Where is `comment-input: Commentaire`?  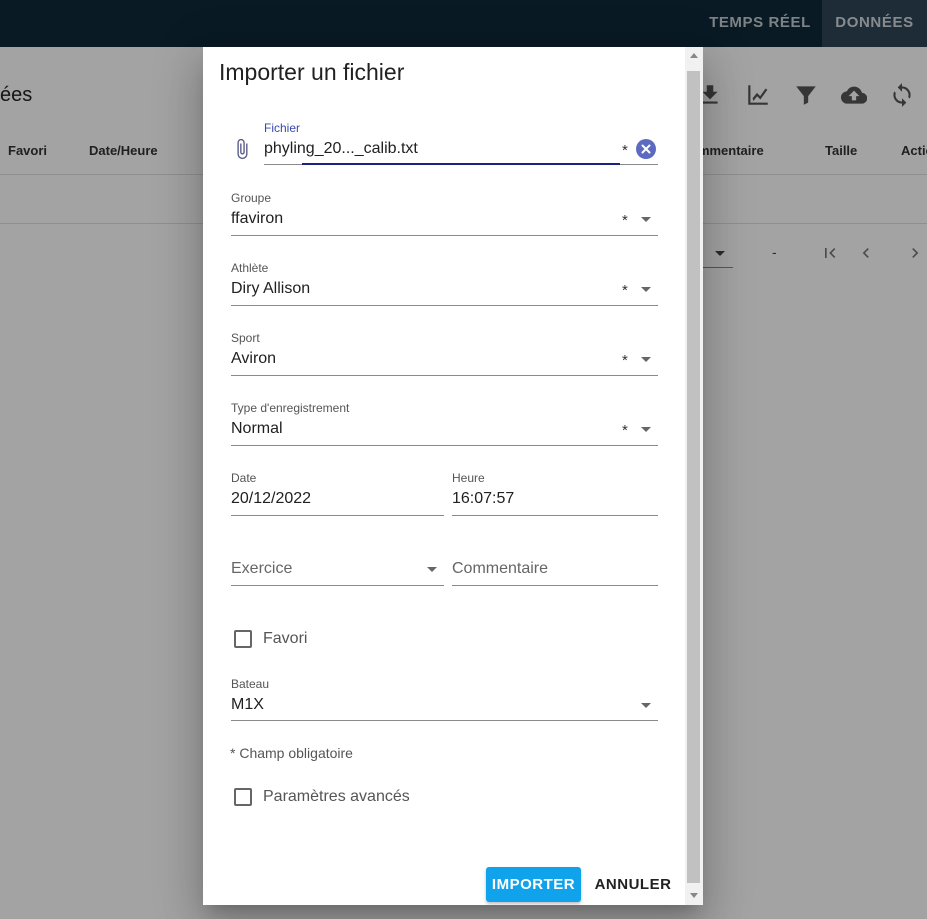 comment-input: Commentaire is located at coordinates (500, 569).